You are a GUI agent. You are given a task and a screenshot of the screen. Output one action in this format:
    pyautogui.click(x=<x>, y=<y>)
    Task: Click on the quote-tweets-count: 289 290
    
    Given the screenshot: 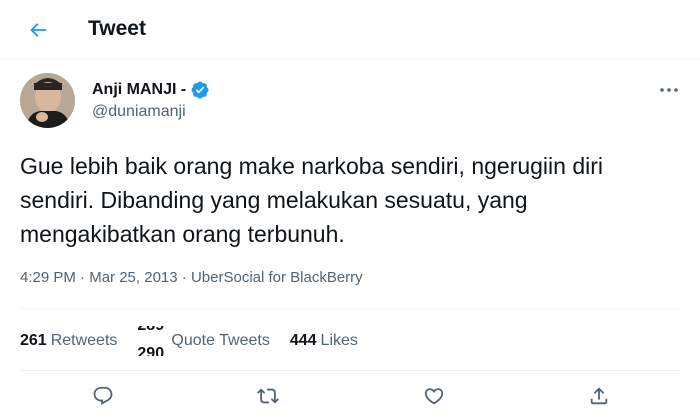 What is the action you would take?
    pyautogui.click(x=152, y=341)
    